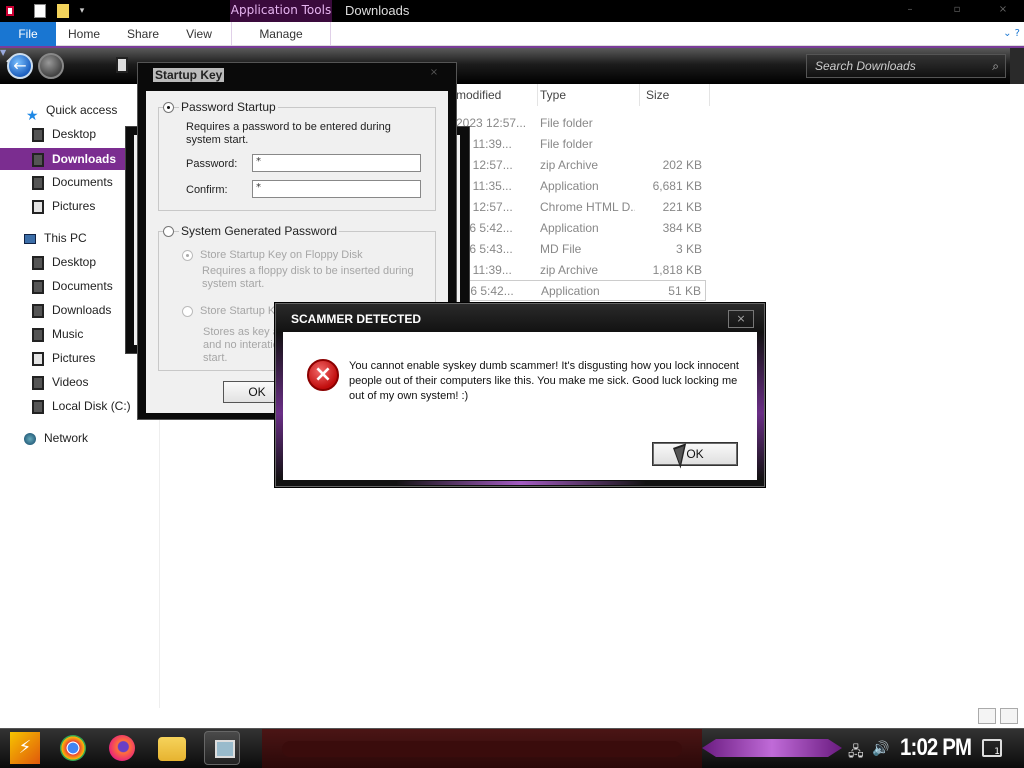 Image resolution: width=1024 pixels, height=768 pixels. I want to click on window-title: Downloads, so click(377, 10).